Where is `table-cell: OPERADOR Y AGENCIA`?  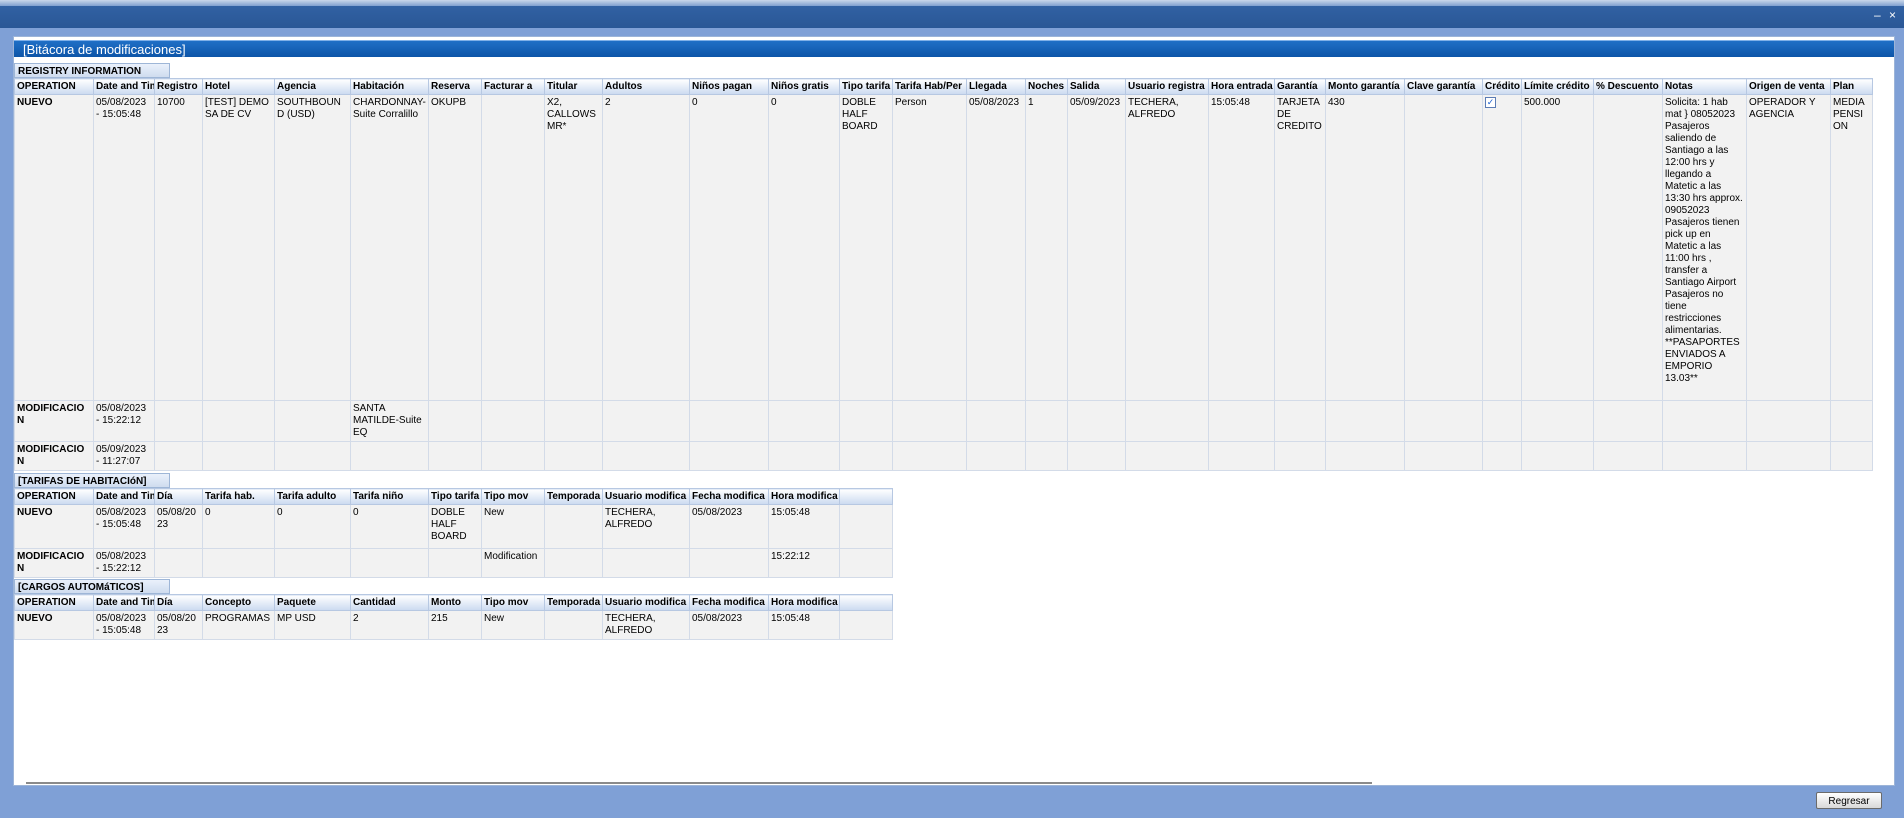
table-cell: OPERADOR Y AGENCIA is located at coordinates (1788, 247).